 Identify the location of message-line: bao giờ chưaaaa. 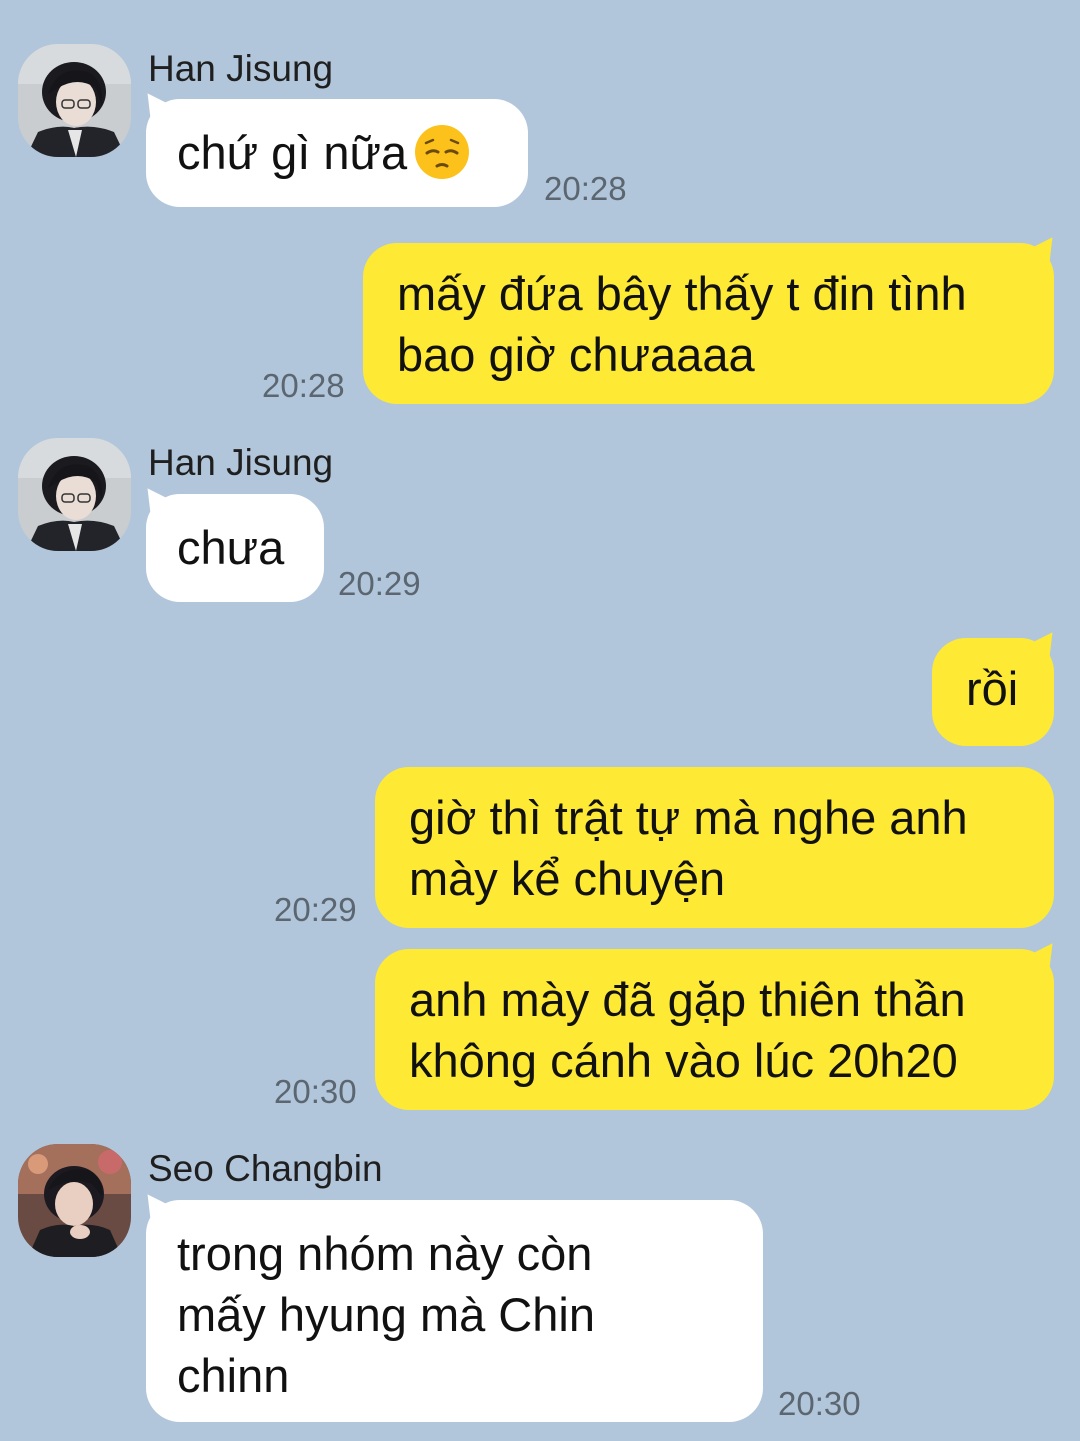
(576, 354).